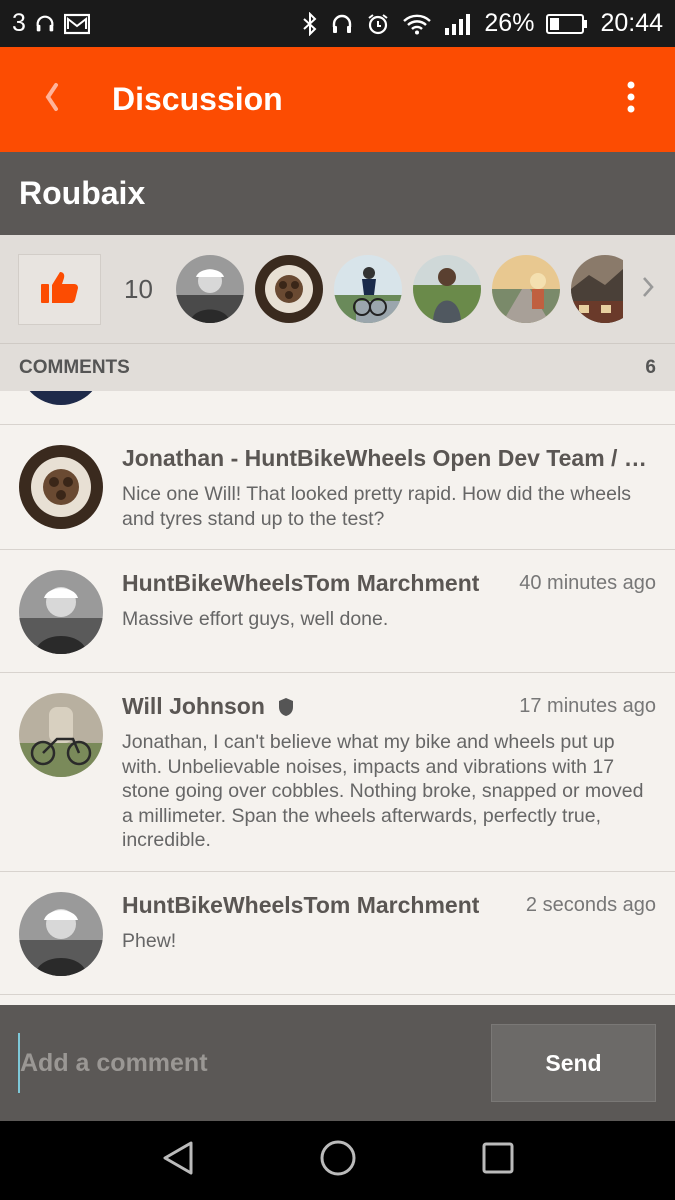  What do you see at coordinates (458, 24) in the screenshot?
I see `signal-icon` at bounding box center [458, 24].